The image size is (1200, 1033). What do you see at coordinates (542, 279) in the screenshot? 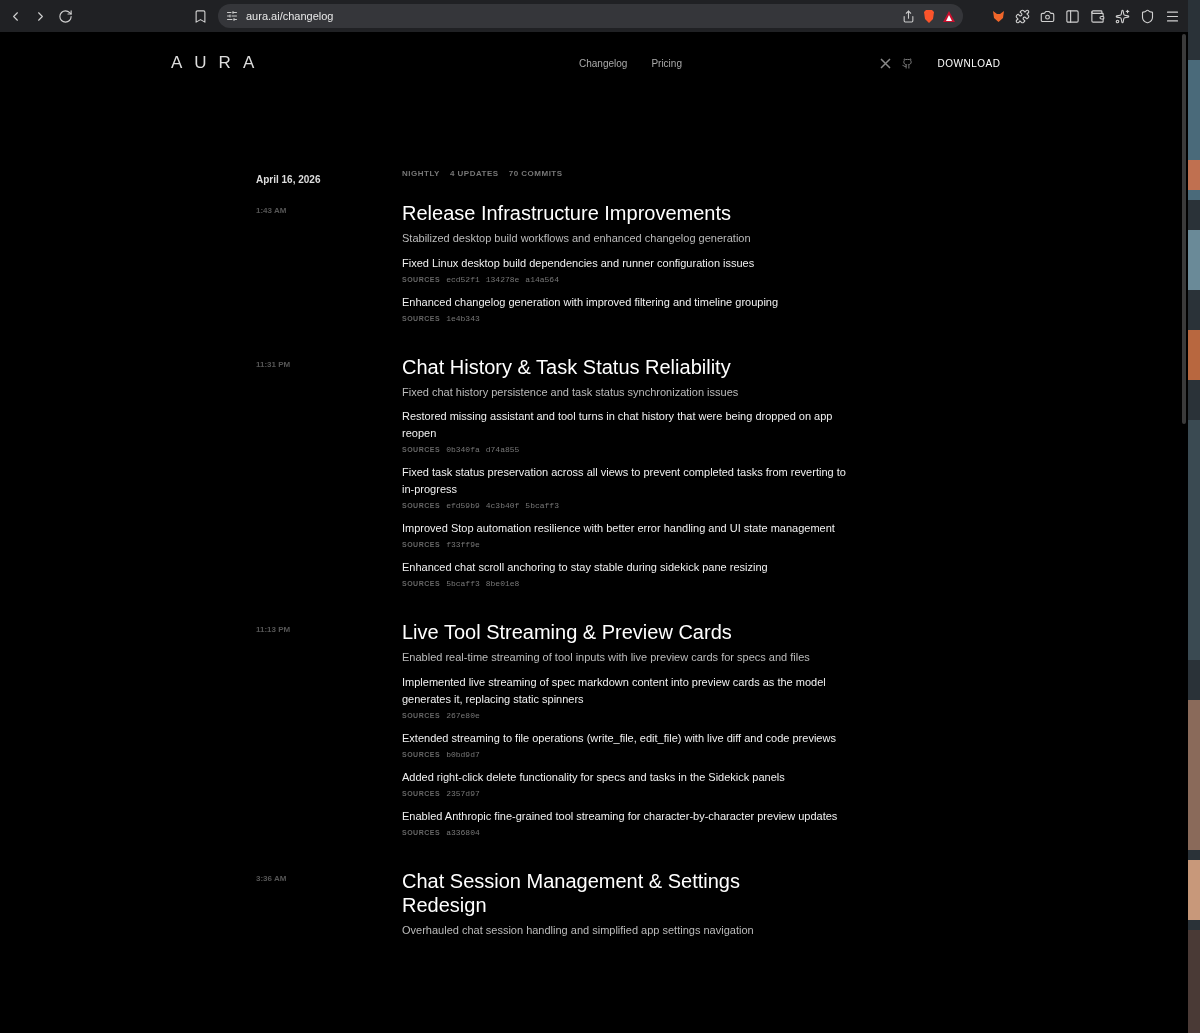
I see `commit-link: a14a564` at bounding box center [542, 279].